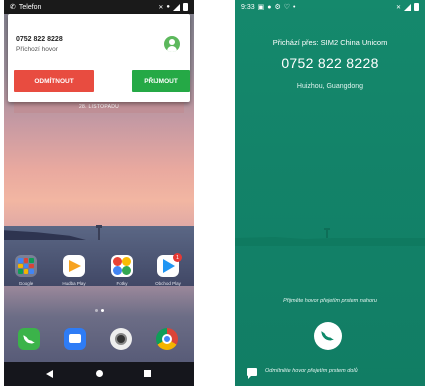 This screenshot has height=386, width=425. What do you see at coordinates (330, 86) in the screenshot?
I see `caller-location: Huizhou, Guangdong` at bounding box center [330, 86].